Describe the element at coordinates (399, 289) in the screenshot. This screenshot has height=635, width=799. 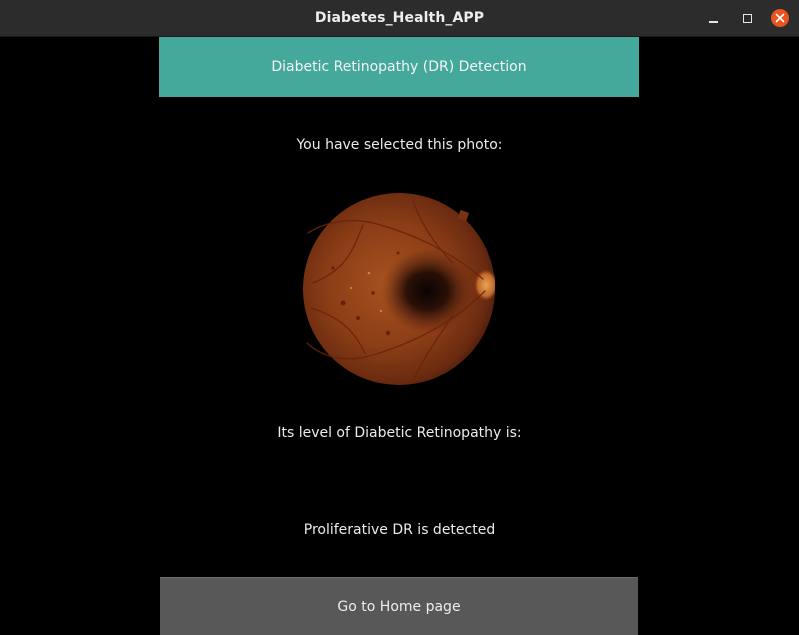
I see `retina-fundus-image` at that location.